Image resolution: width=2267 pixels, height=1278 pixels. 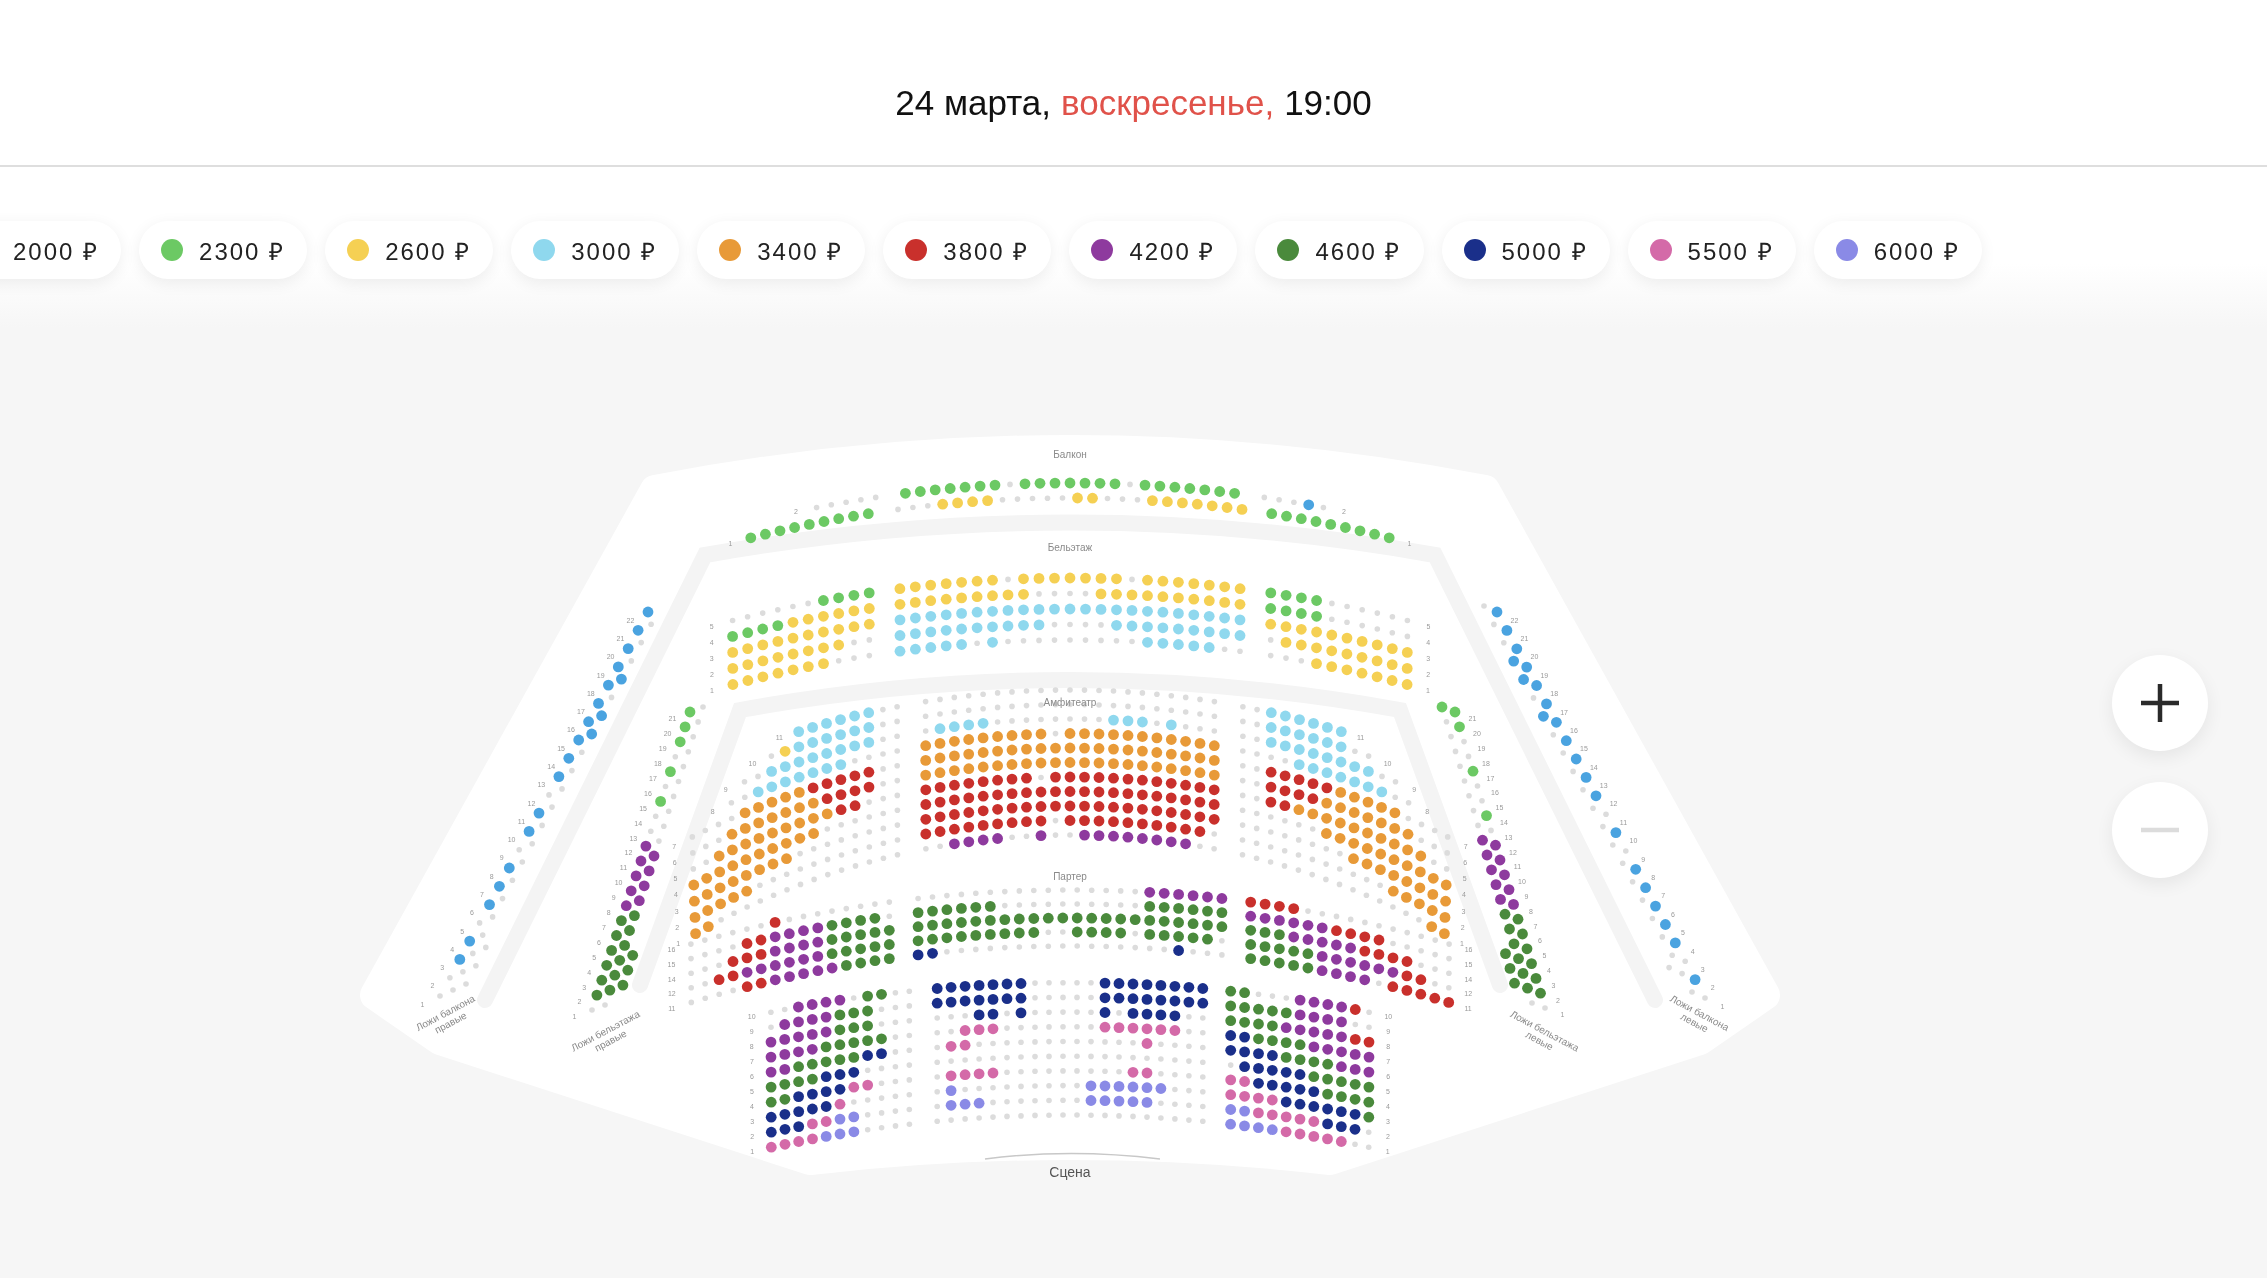 I want to click on price-filter-chip: 4200 ₽, so click(x=1153, y=250).